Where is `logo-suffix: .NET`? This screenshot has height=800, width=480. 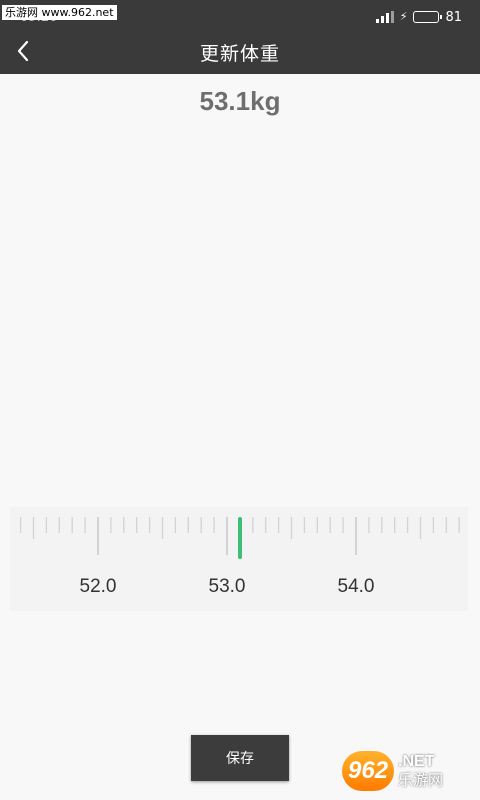 logo-suffix: .NET is located at coordinates (416, 761).